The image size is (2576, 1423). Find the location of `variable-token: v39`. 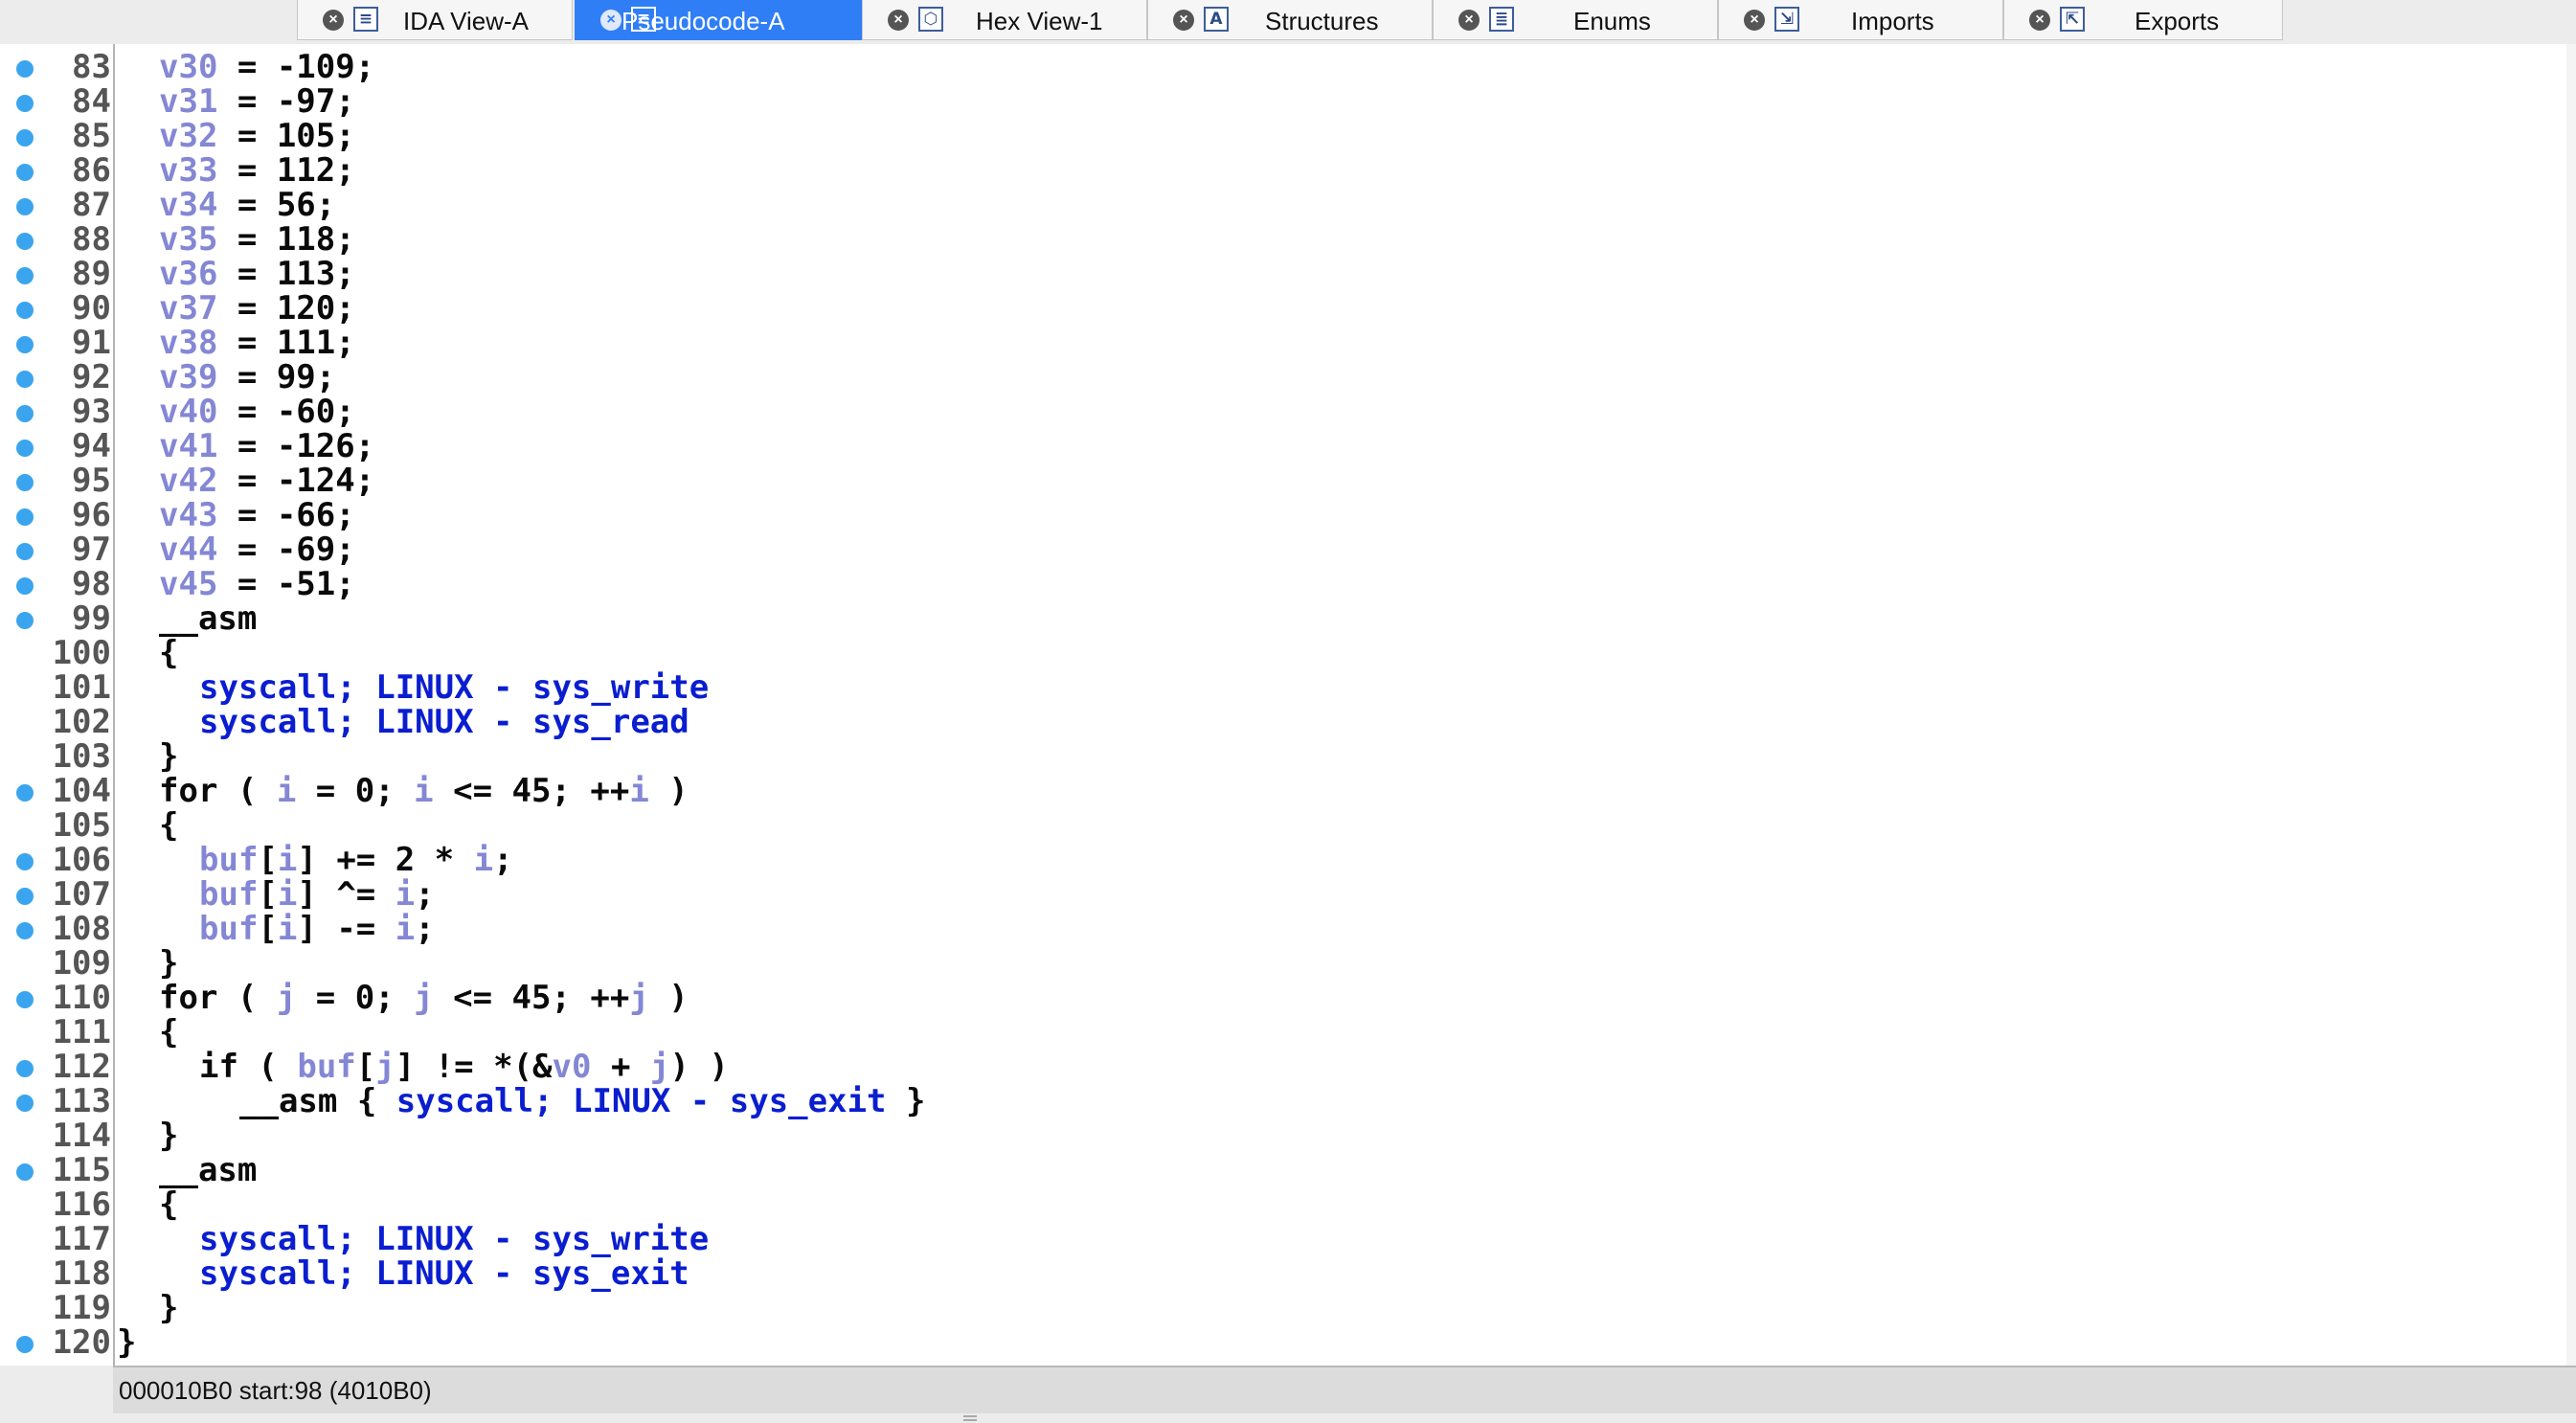

variable-token: v39 is located at coordinates (188, 377).